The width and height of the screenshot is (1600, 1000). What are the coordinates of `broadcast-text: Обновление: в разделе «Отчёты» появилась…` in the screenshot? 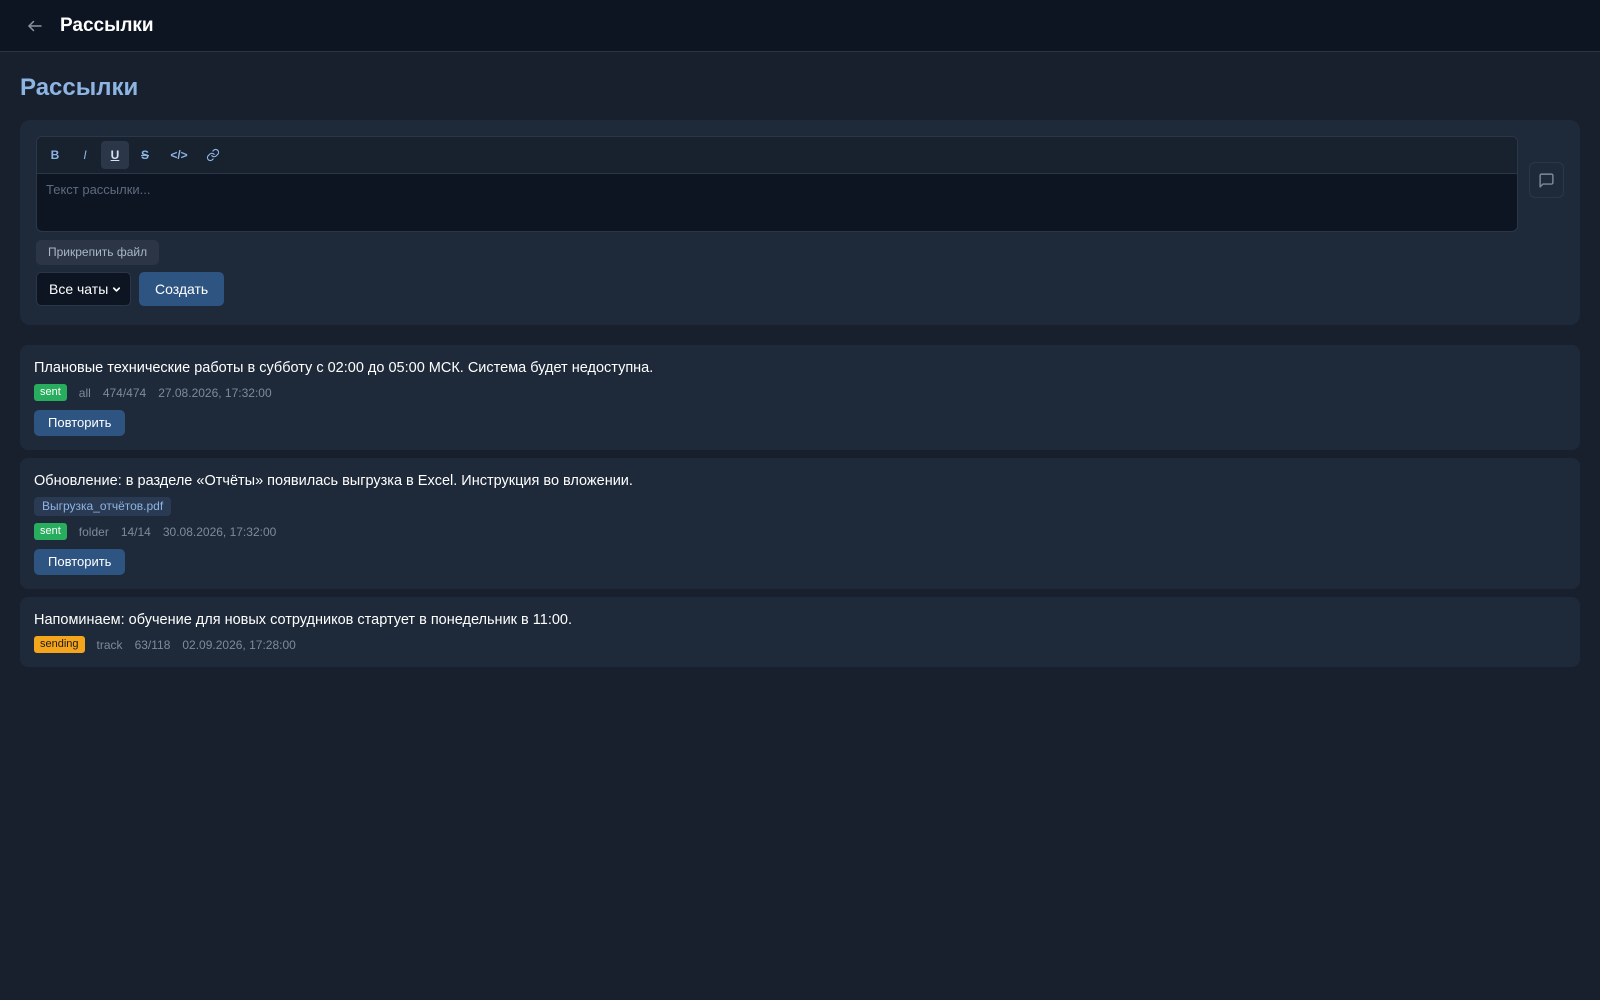 It's located at (333, 481).